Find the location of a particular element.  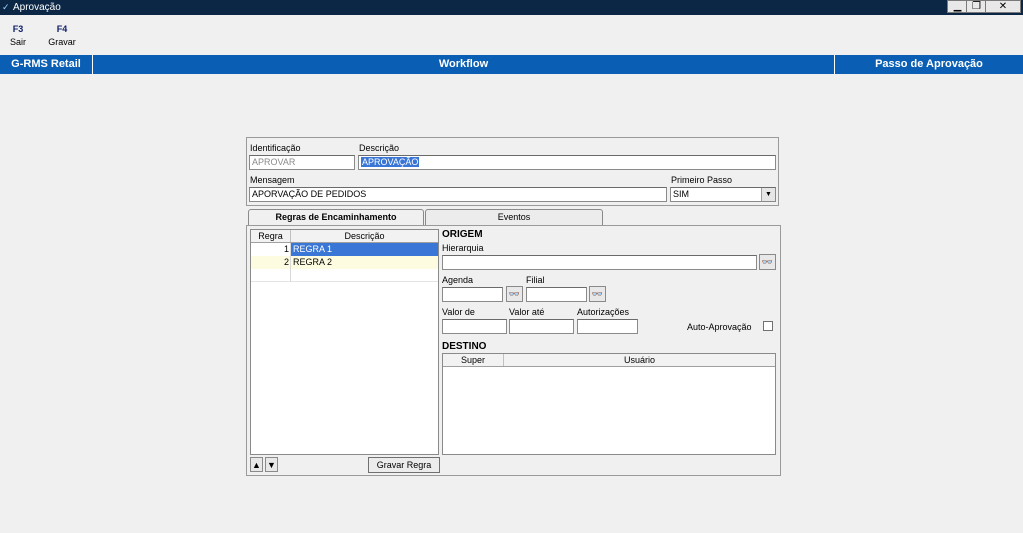

descricao-label: Descrição is located at coordinates (379, 148).